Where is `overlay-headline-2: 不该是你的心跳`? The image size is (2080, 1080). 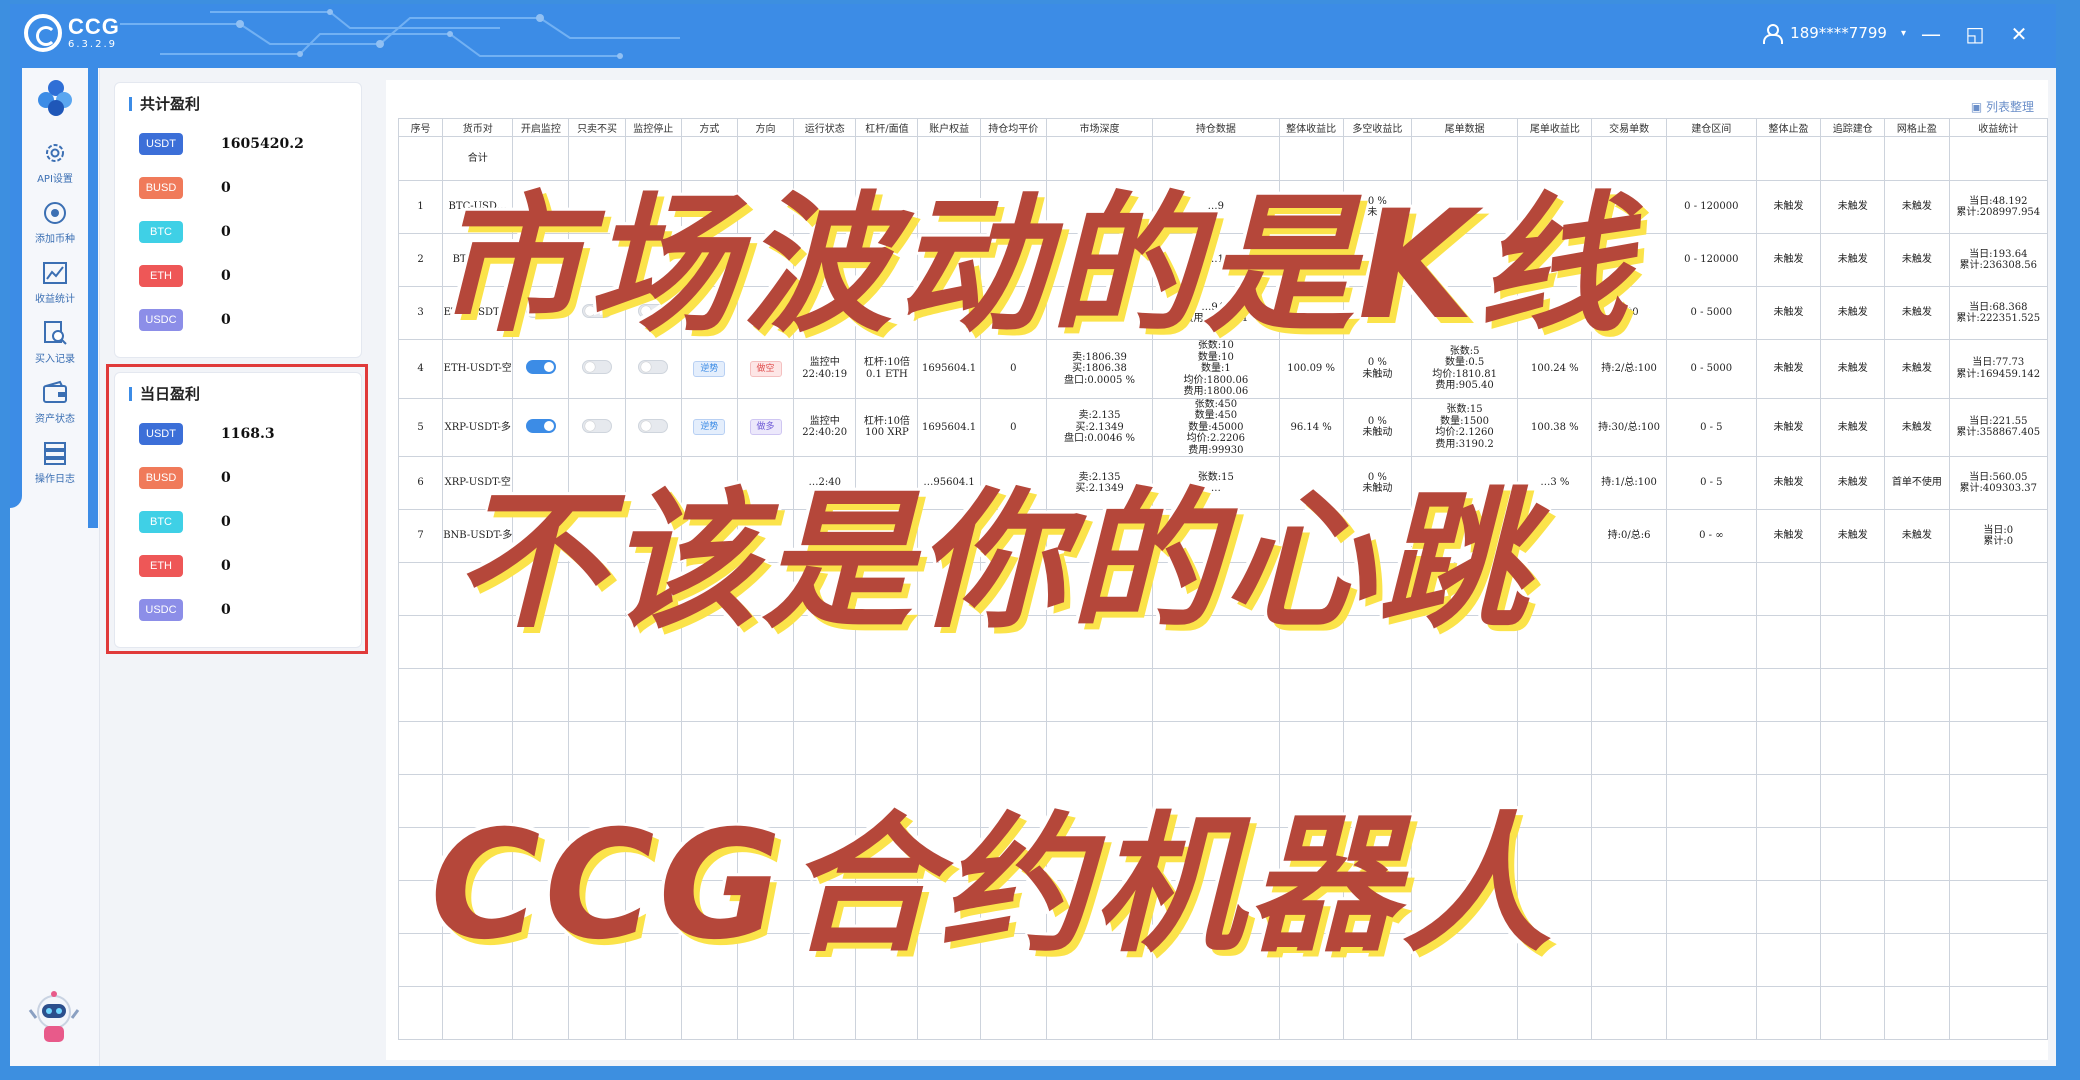
overlay-headline-2: 不该是你的心跳 is located at coordinates (992, 562).